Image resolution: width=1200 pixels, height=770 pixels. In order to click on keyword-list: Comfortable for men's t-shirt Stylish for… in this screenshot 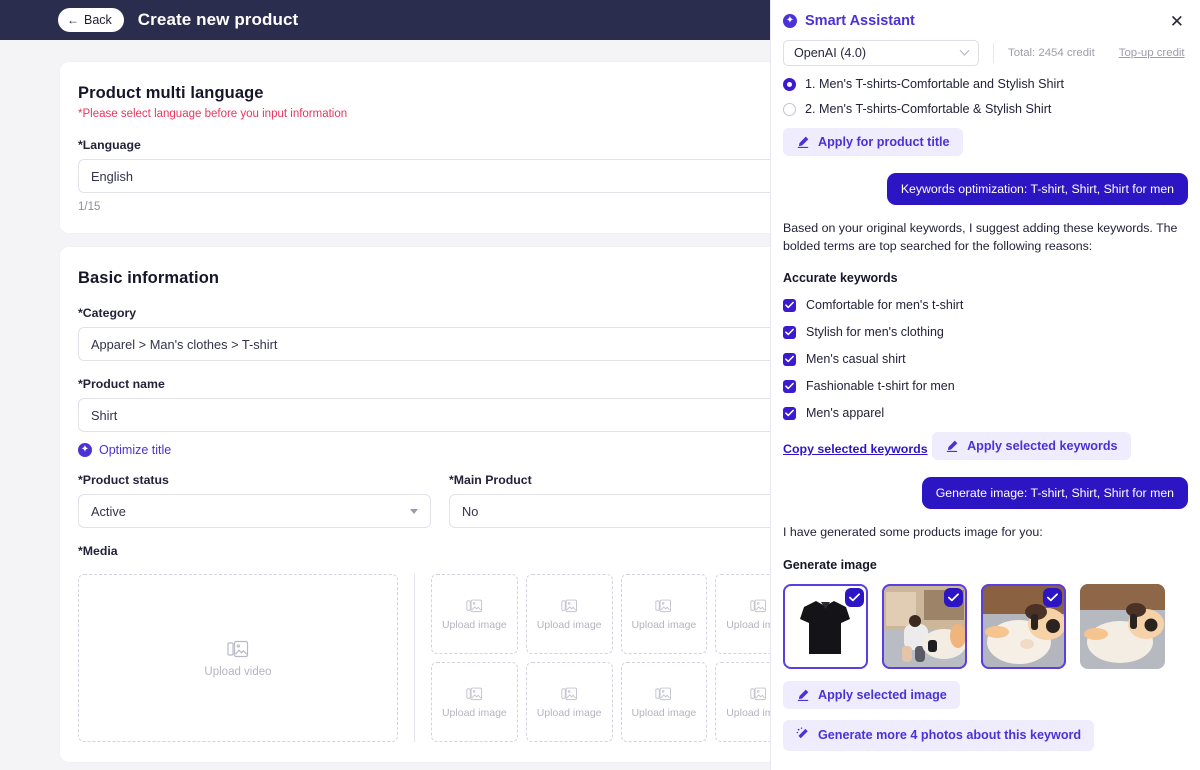, I will do `click(985, 359)`.